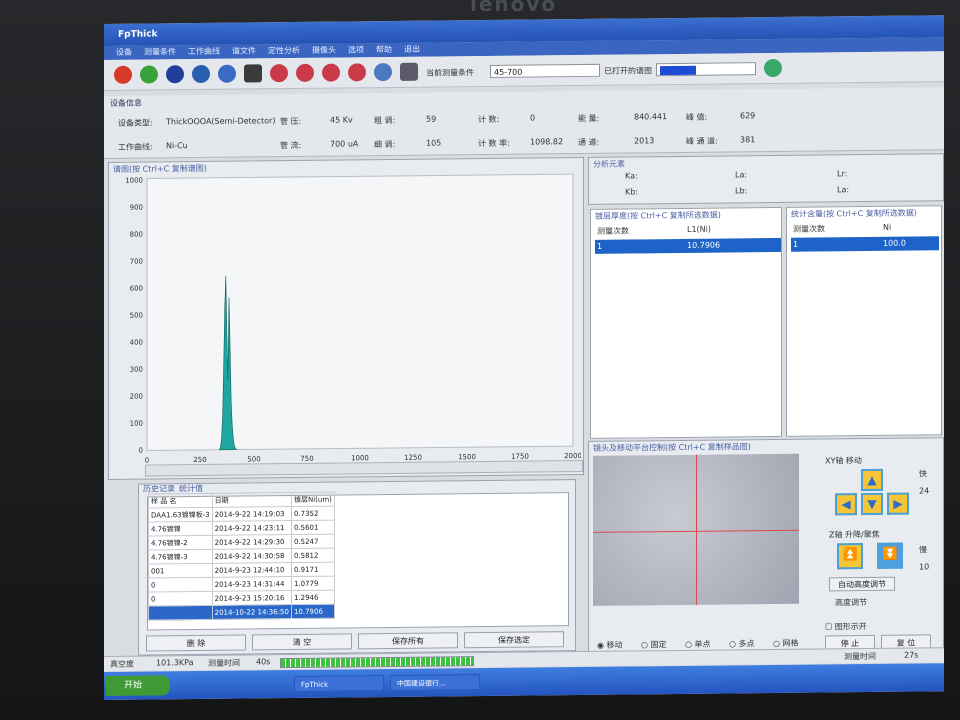 The image size is (960, 720). What do you see at coordinates (658, 645) in the screenshot?
I see `radio-fixed-label: 固定` at bounding box center [658, 645].